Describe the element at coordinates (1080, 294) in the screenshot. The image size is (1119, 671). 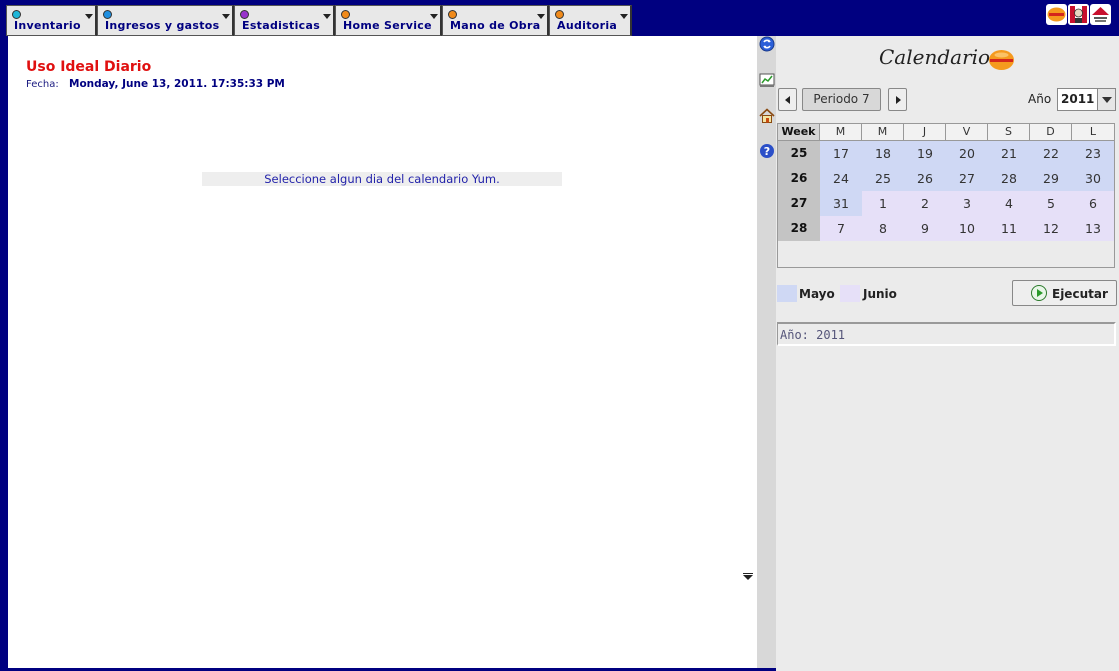
I see `ejecutar-label: Ejecutar` at that location.